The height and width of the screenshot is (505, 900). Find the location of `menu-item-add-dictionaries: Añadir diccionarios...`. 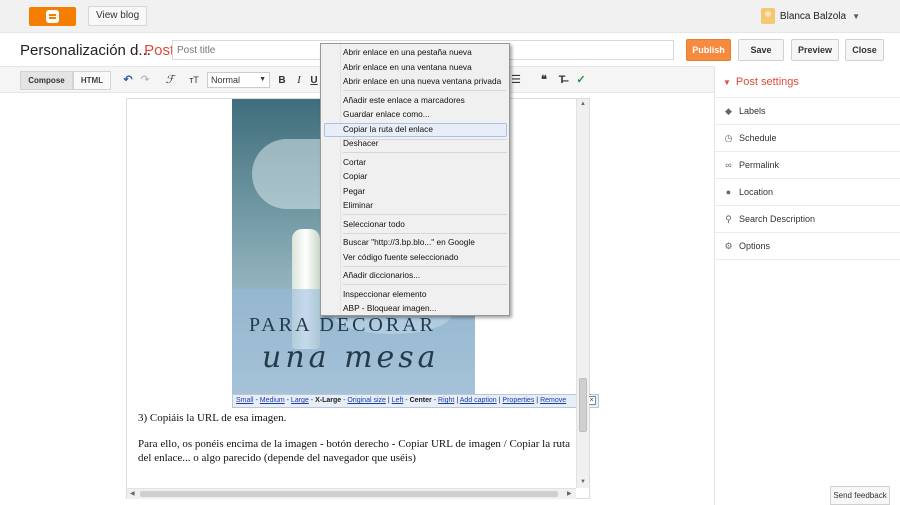

menu-item-add-dictionaries: Añadir diccionarios... is located at coordinates (381, 275).